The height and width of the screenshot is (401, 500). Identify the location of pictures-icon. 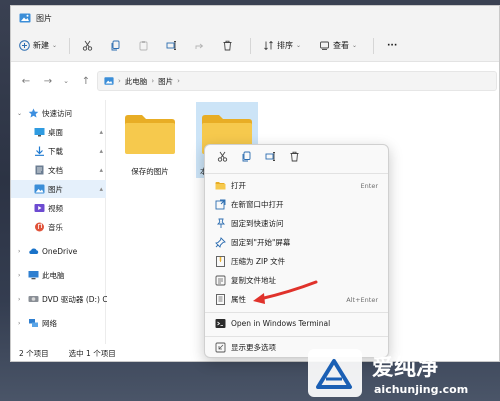
(39, 189).